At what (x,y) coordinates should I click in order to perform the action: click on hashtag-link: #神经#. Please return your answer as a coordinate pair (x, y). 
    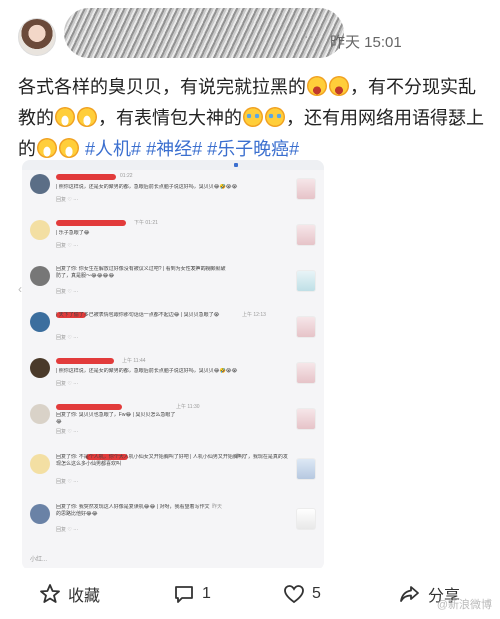
    Looking at the image, I should click on (174, 149).